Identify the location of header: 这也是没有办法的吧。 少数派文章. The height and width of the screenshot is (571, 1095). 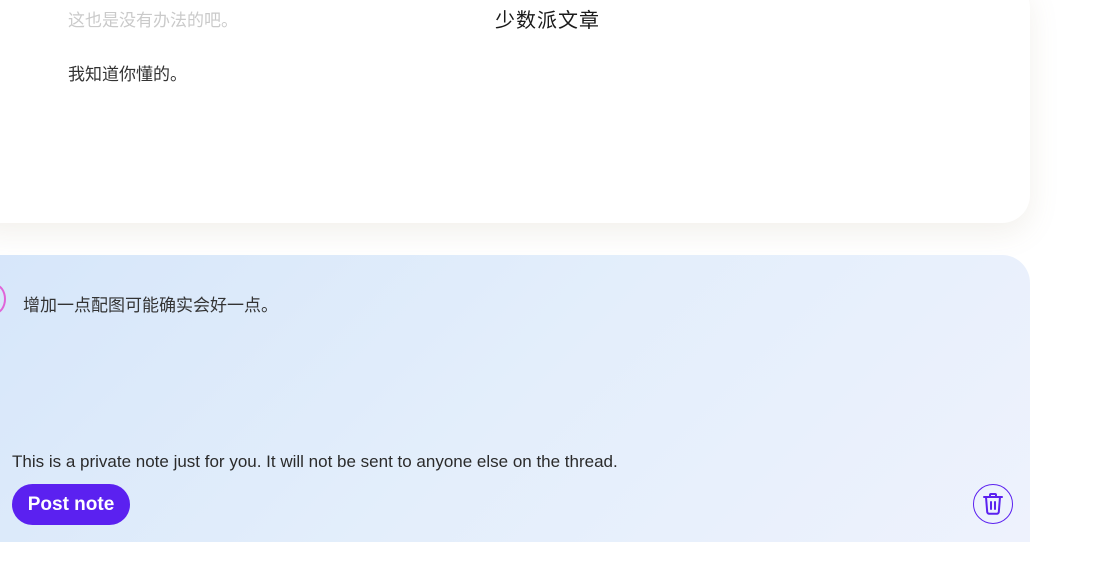
(547, 19).